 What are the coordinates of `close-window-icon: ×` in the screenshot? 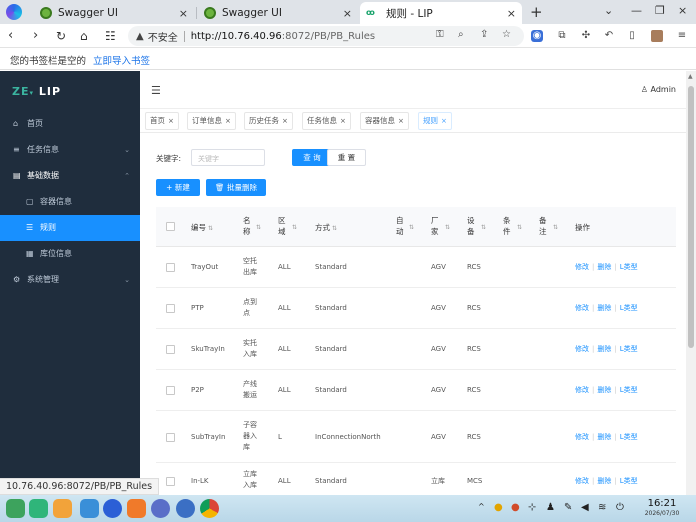 It's located at (682, 10).